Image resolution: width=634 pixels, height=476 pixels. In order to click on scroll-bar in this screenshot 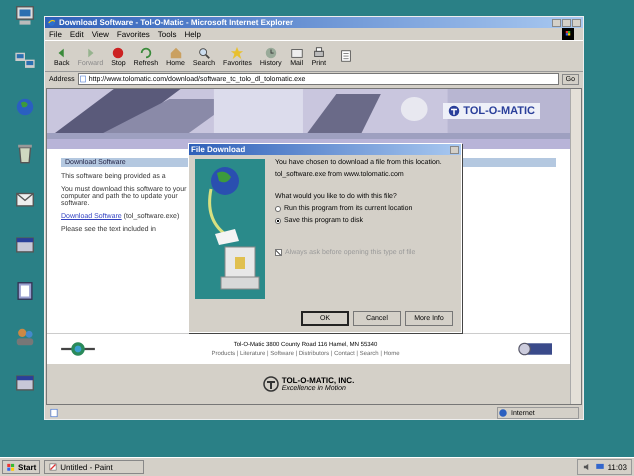, I will do `click(575, 246)`.